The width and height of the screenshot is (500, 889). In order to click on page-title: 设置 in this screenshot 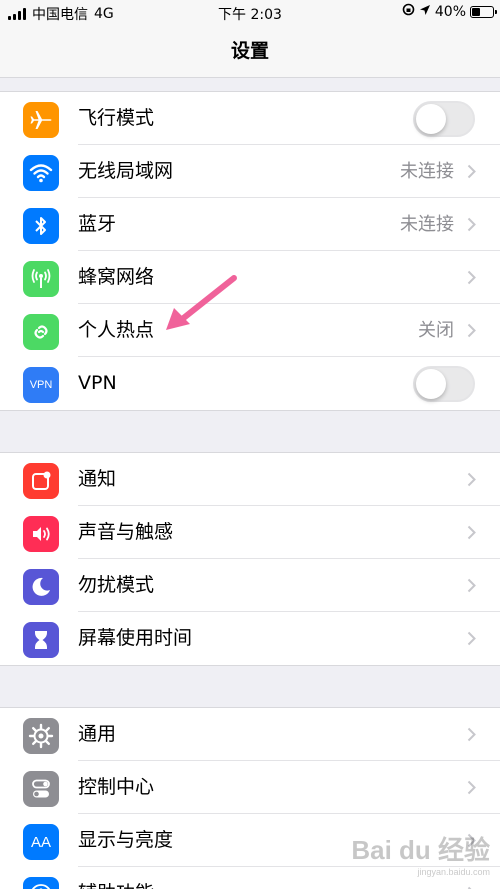, I will do `click(249, 51)`.